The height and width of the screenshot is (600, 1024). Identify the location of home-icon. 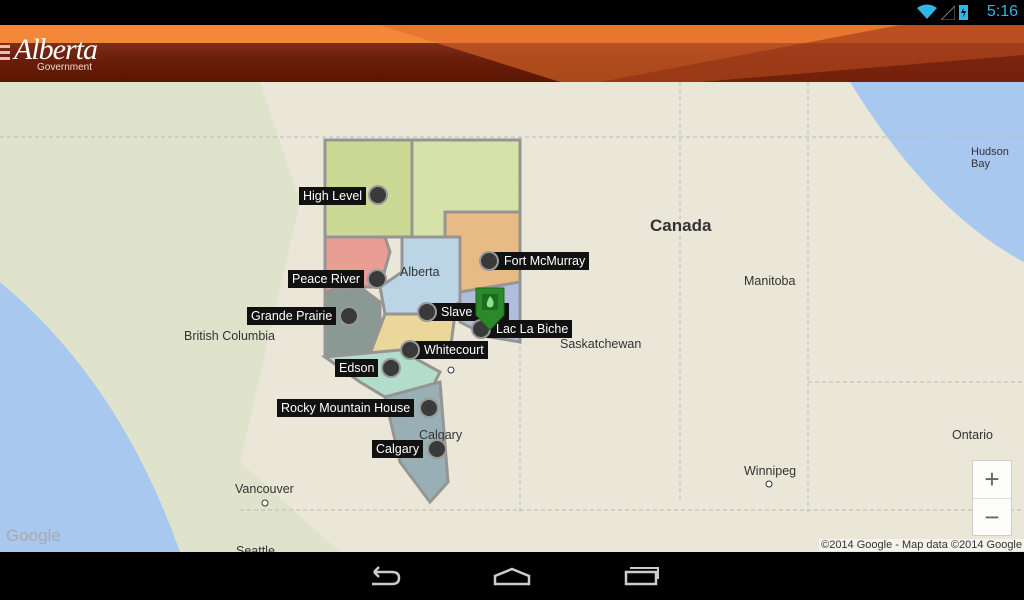
(512, 578).